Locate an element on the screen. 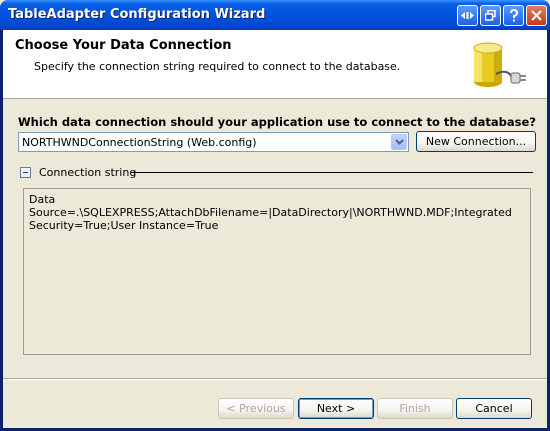 This screenshot has width=550, height=431. restore-button is located at coordinates (490, 15).